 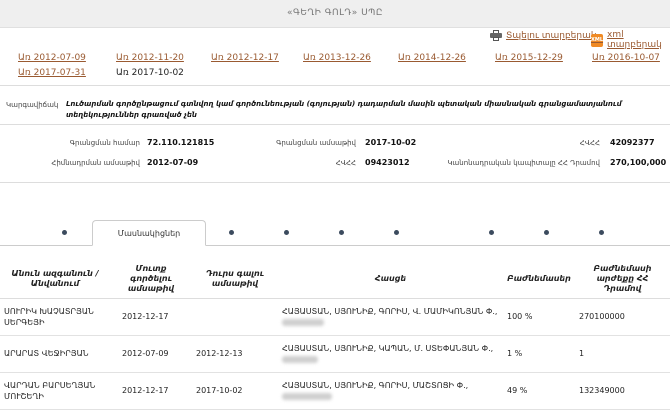 I want to click on registration-date-label: Գրանցման ամսաթիվ, so click(x=316, y=143).